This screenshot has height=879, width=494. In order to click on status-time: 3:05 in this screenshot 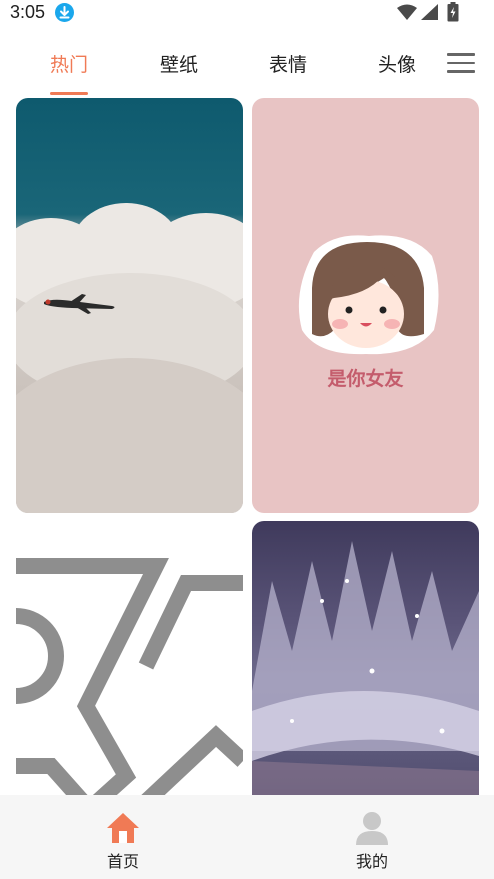, I will do `click(28, 12)`.